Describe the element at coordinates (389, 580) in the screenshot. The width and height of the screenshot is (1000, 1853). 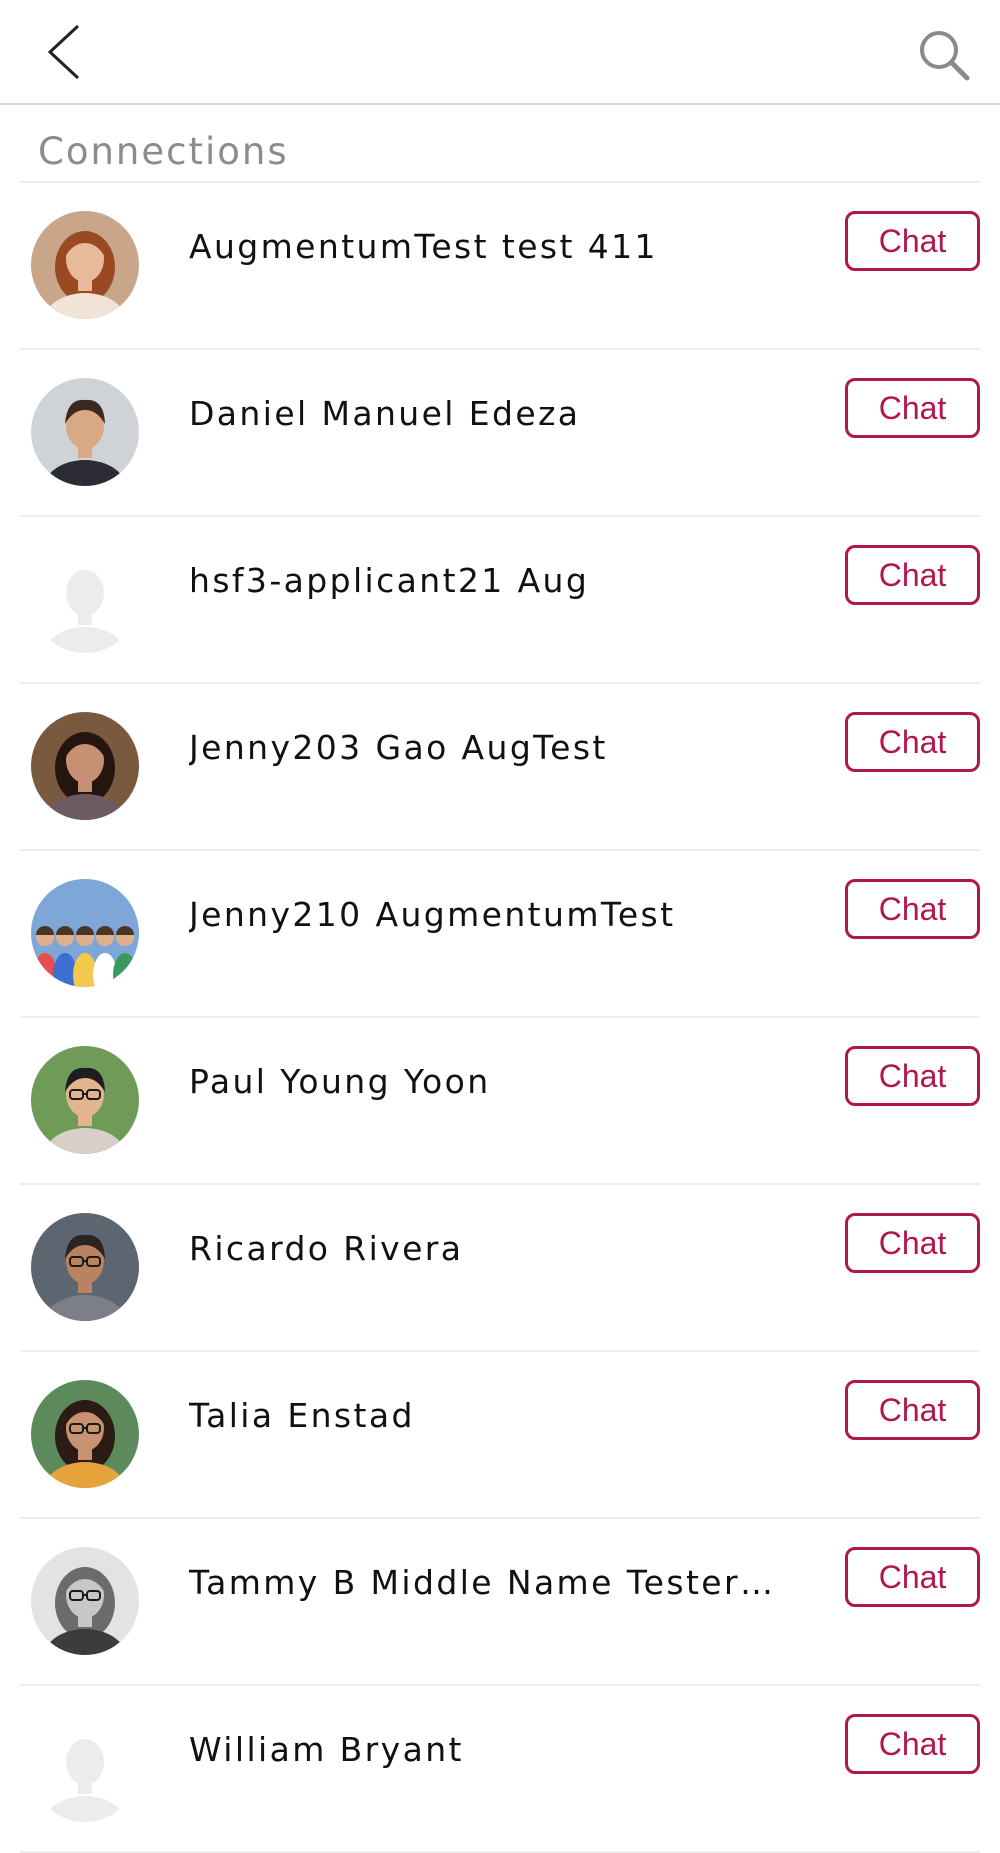
I see `connection-name: hsf3-applicant21 Aug` at that location.